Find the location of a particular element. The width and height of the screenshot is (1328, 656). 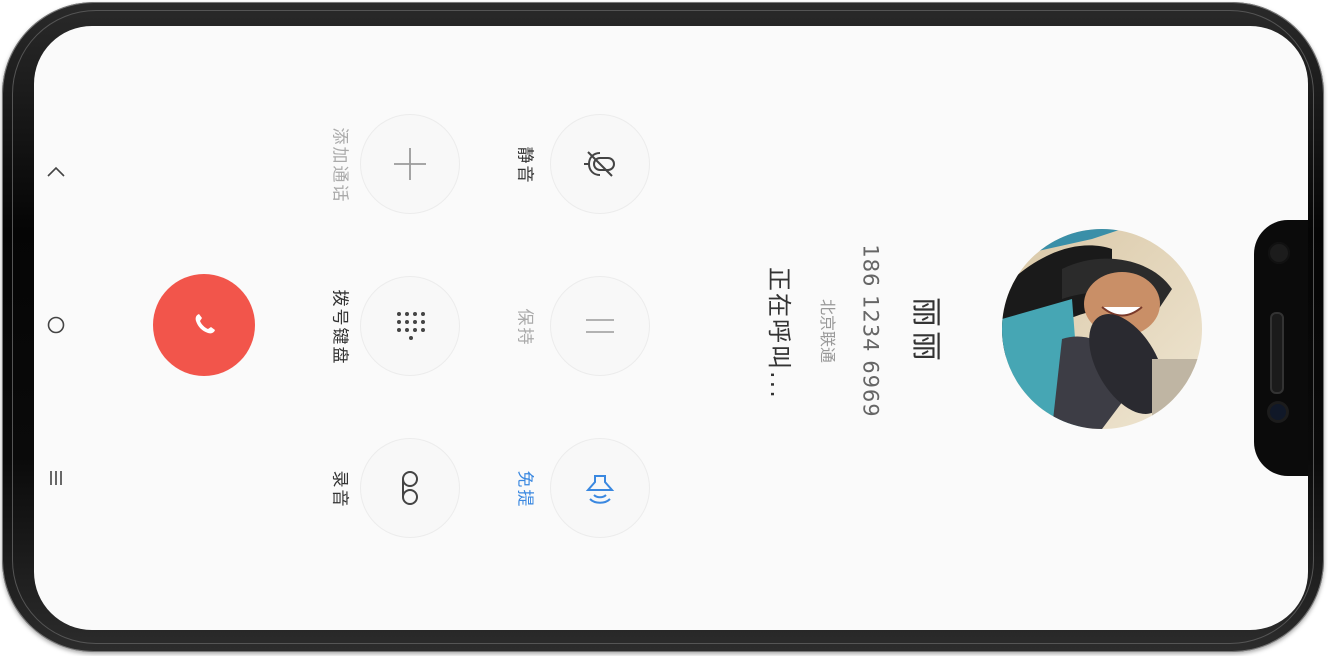

record-button is located at coordinates (410, 488).